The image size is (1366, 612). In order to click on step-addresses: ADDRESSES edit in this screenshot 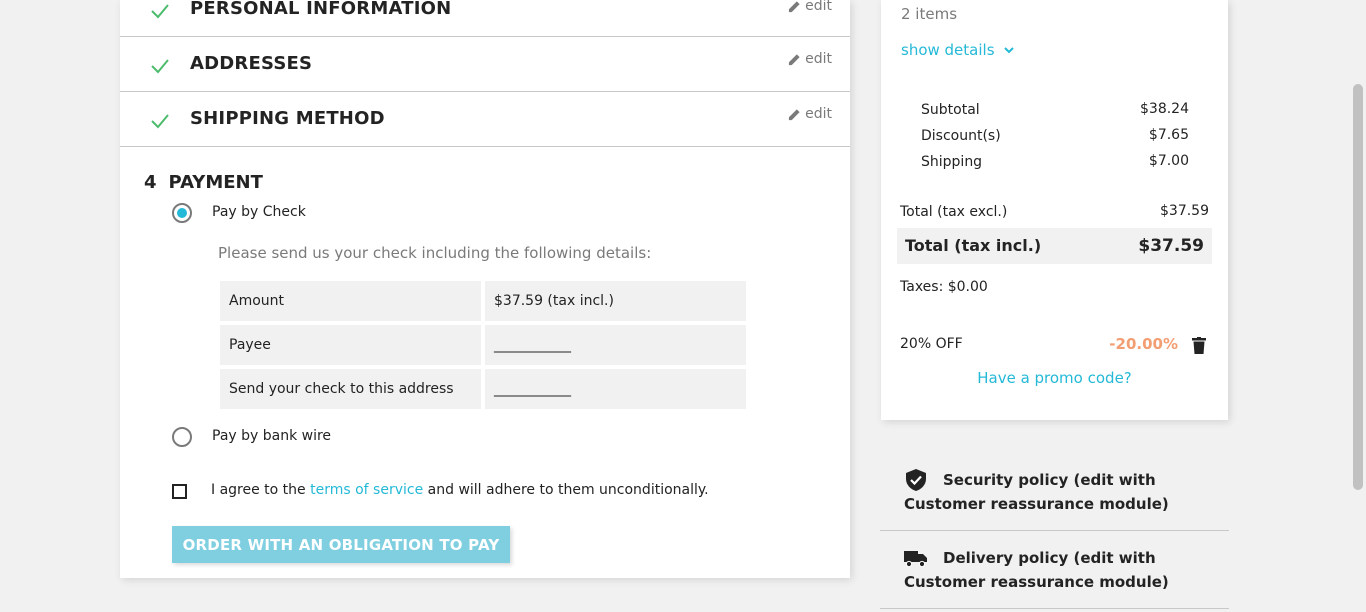, I will do `click(485, 64)`.